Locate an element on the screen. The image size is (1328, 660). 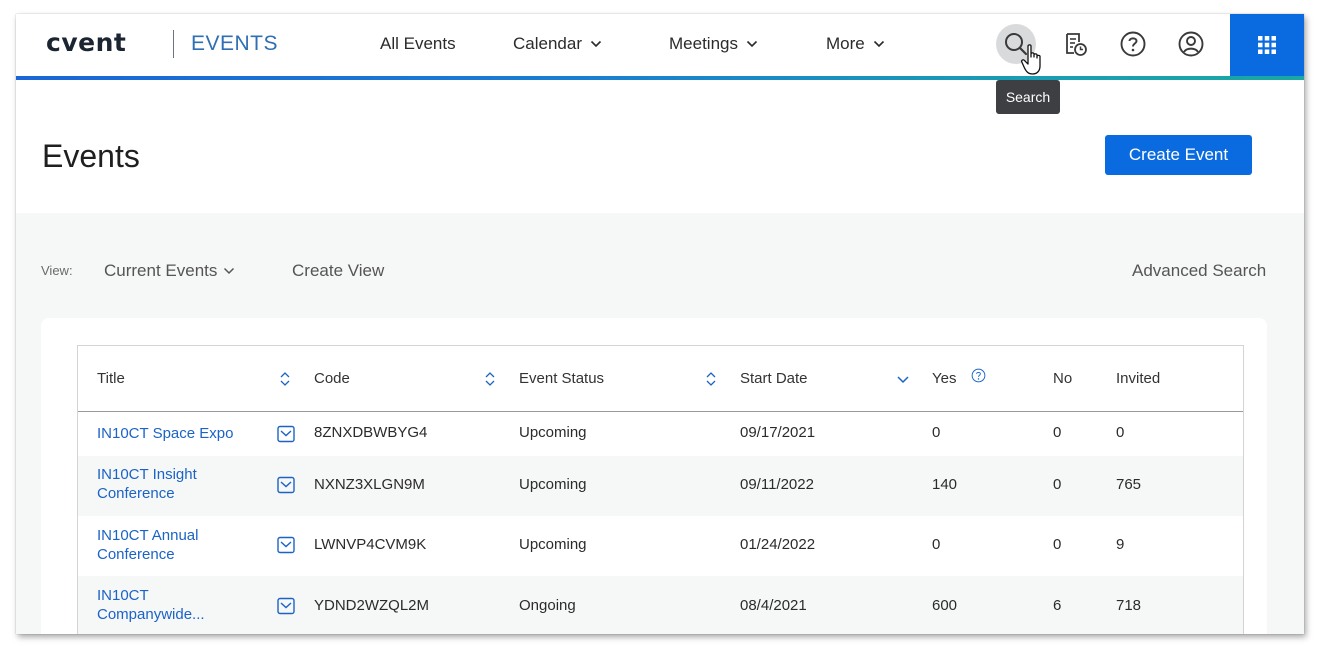
nav-calendar-label: Calendar is located at coordinates (547, 43).